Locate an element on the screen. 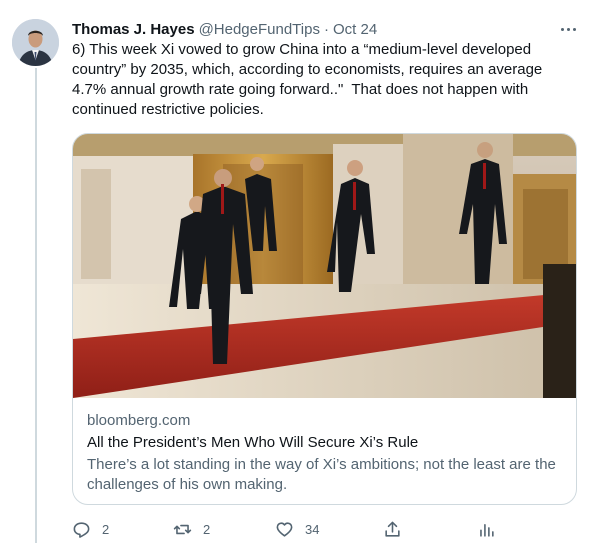 This screenshot has height=543, width=592. analytics-icon is located at coordinates (487, 530).